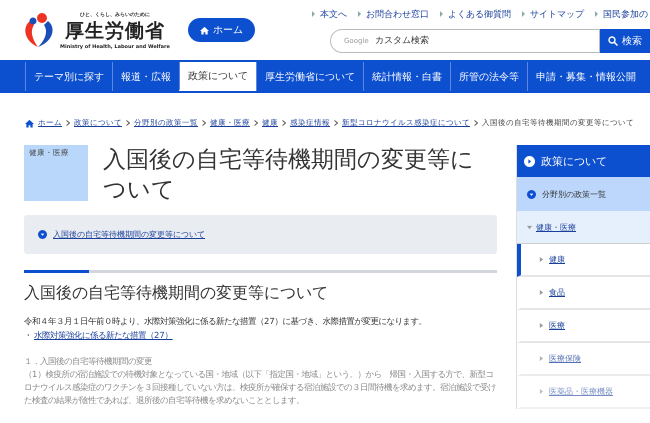 This screenshot has height=423, width=650. What do you see at coordinates (529, 161) in the screenshot?
I see `right-circle-icon` at bounding box center [529, 161].